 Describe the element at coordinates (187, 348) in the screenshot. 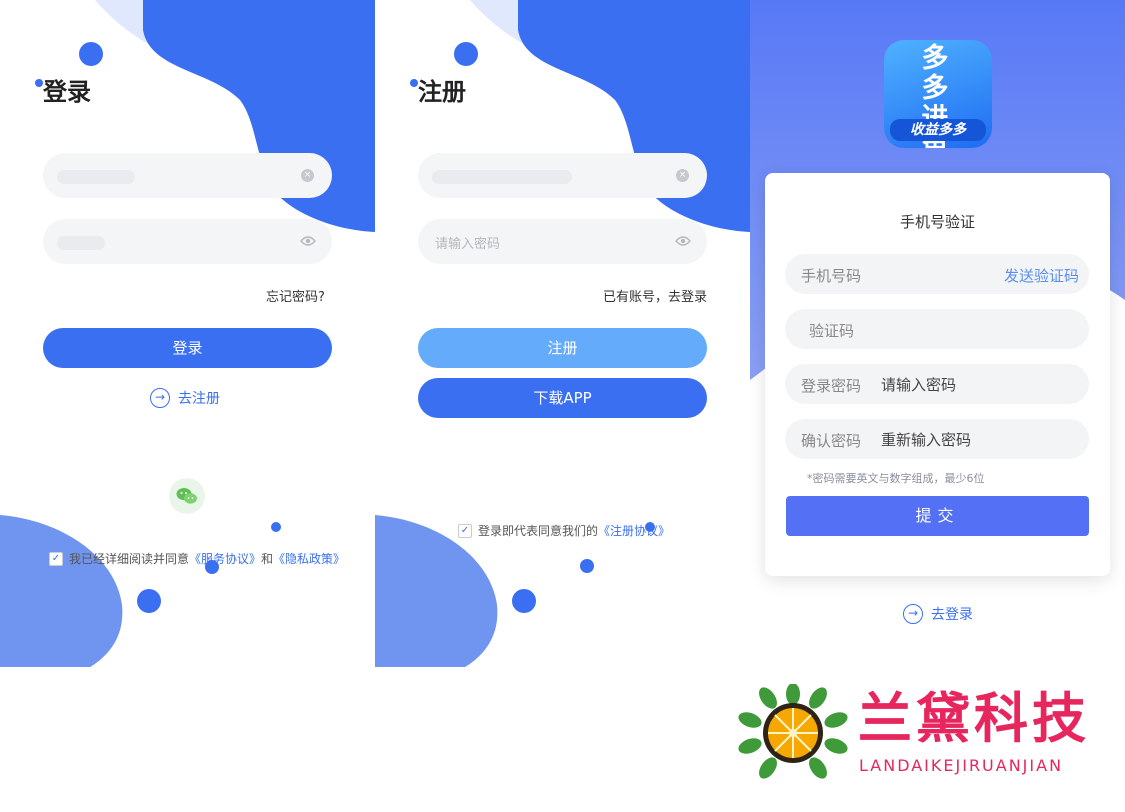

I see `login-button: 登录` at that location.